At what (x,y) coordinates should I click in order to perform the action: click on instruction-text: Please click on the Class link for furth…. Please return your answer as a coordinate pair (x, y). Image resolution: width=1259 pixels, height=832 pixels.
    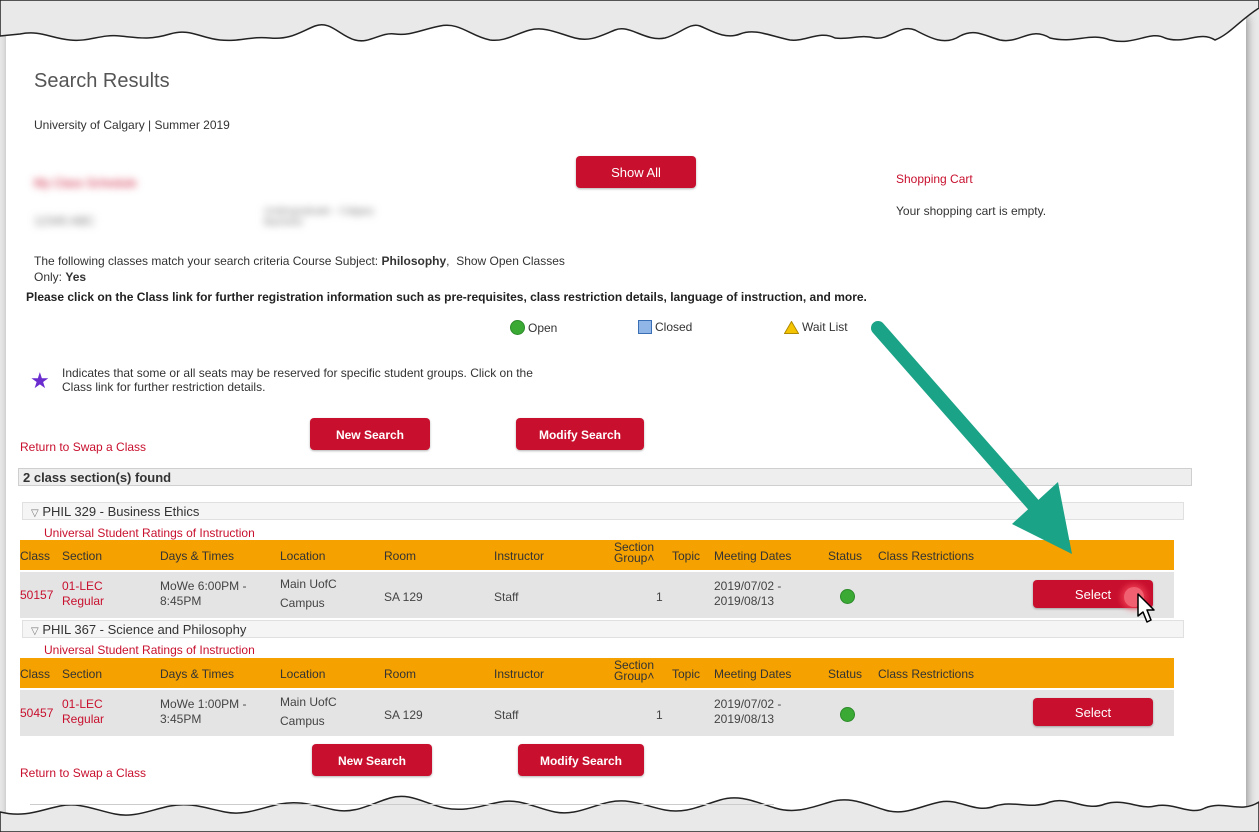
    Looking at the image, I should click on (446, 297).